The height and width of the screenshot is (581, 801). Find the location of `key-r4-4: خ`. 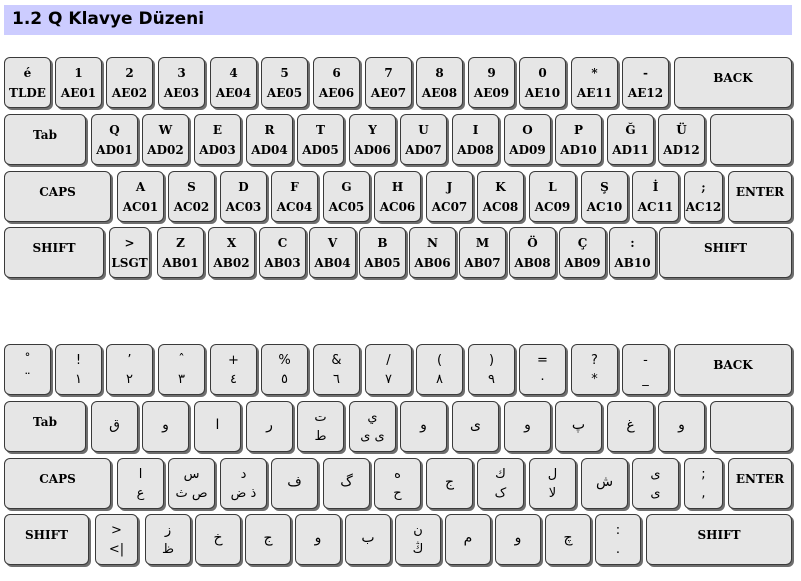

key-r4-4: خ is located at coordinates (218, 539).